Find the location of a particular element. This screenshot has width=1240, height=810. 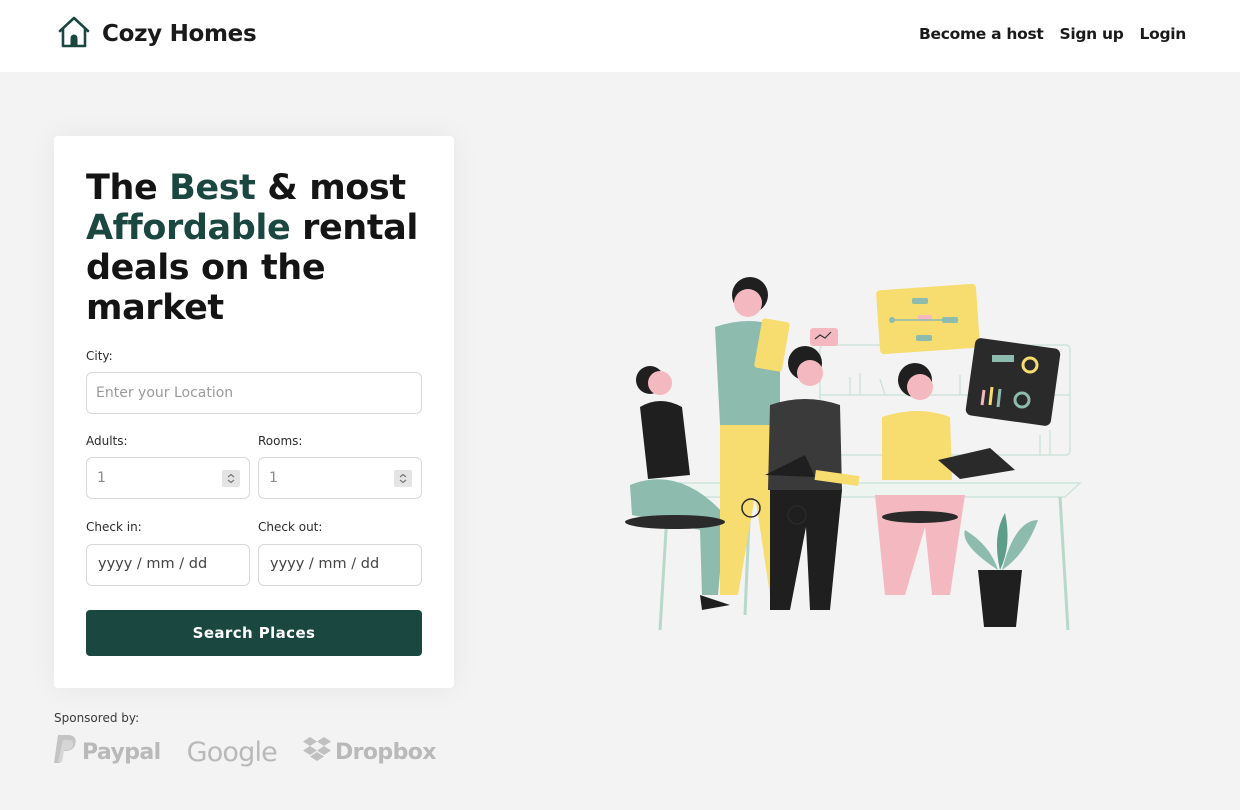

rooms-value: 1 is located at coordinates (273, 478).